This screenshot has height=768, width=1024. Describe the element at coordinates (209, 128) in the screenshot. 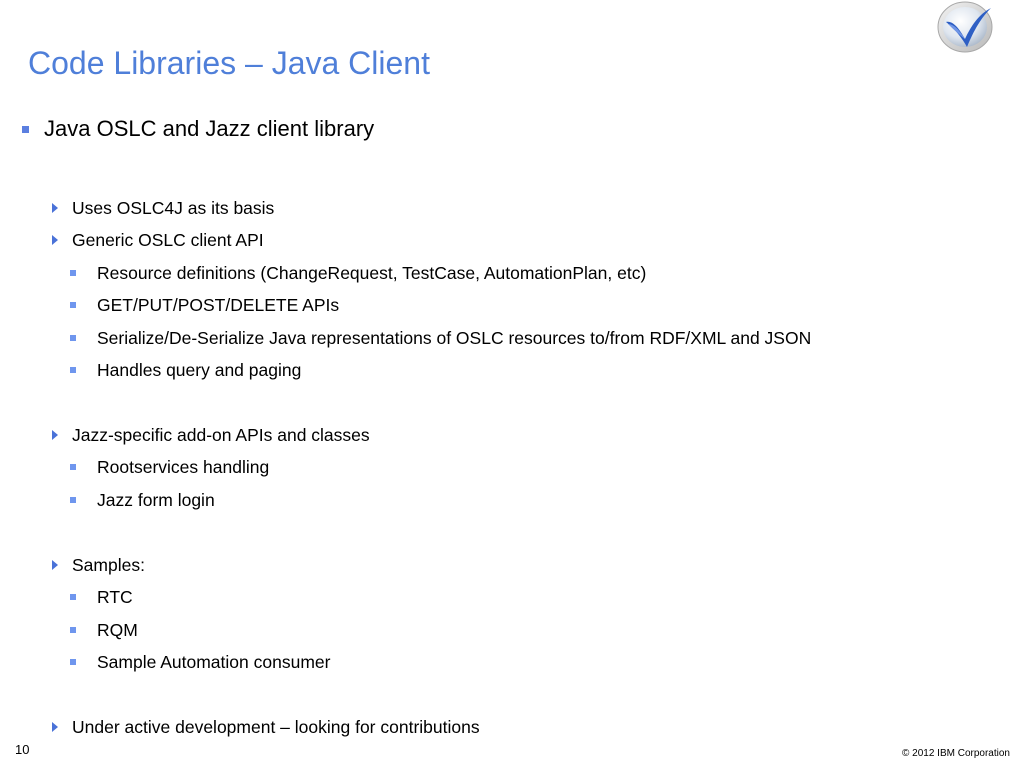

I see `bullet-text: Java OSLC and Jazz client library` at that location.